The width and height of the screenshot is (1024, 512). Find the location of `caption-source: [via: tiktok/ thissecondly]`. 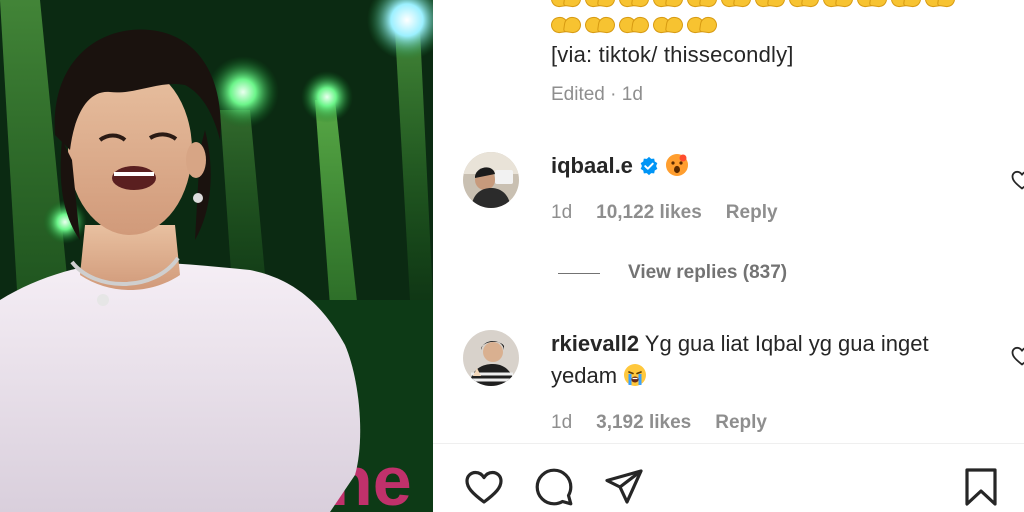

caption-source: [via: tiktok/ thissecondly] is located at coordinates (672, 54).